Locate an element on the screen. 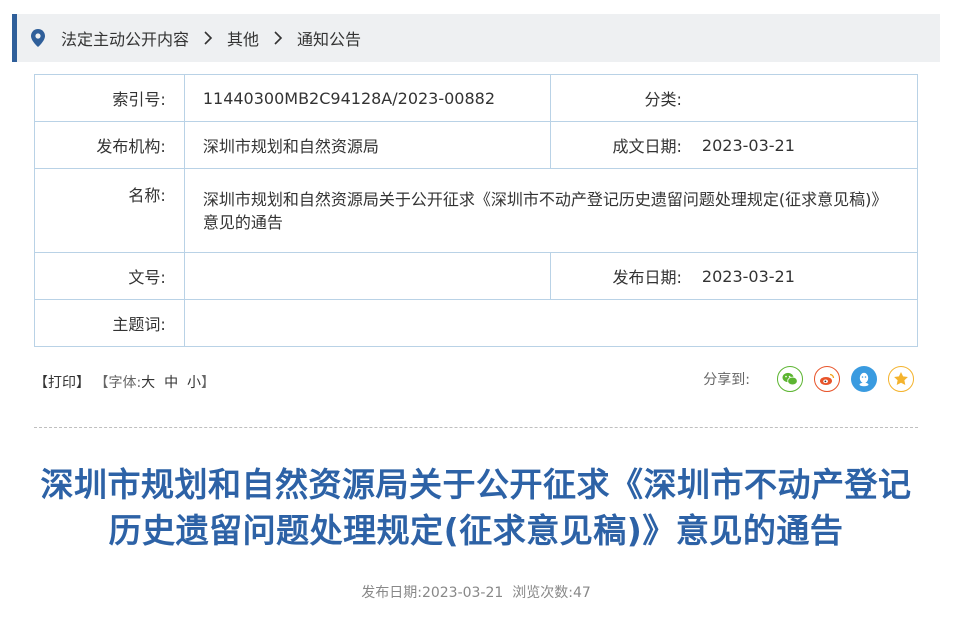 The height and width of the screenshot is (622, 954). dashed-divider is located at coordinates (476, 427).